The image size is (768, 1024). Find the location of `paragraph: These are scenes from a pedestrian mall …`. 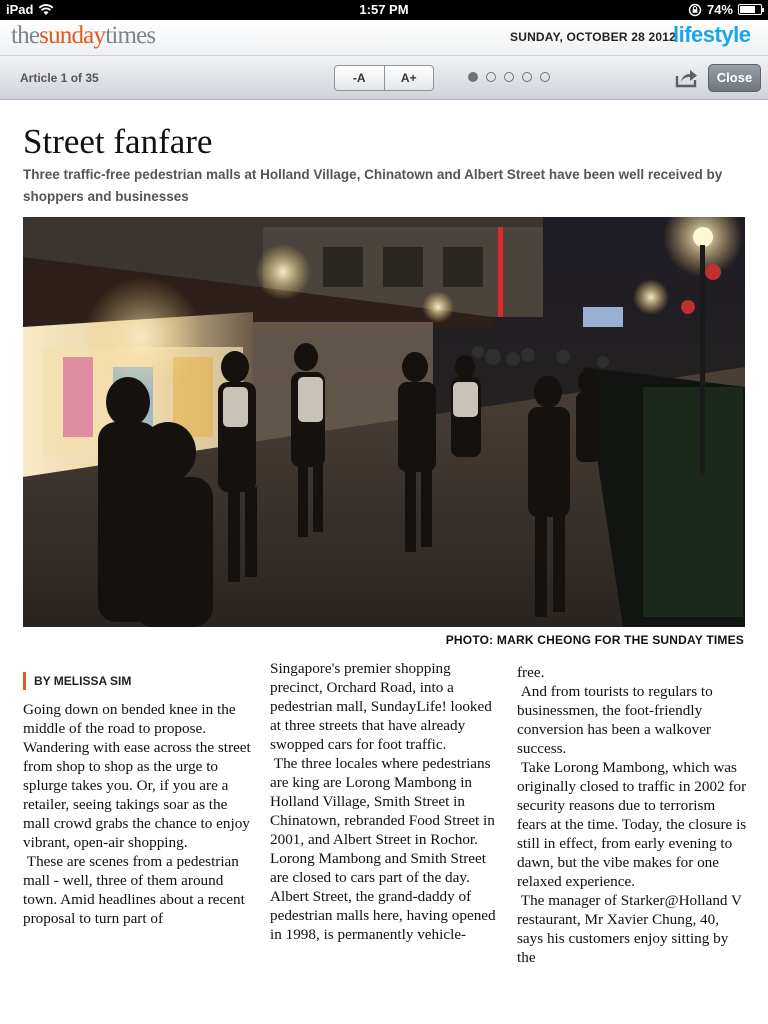

paragraph: These are scenes from a pedestrian mall … is located at coordinates (137, 890).